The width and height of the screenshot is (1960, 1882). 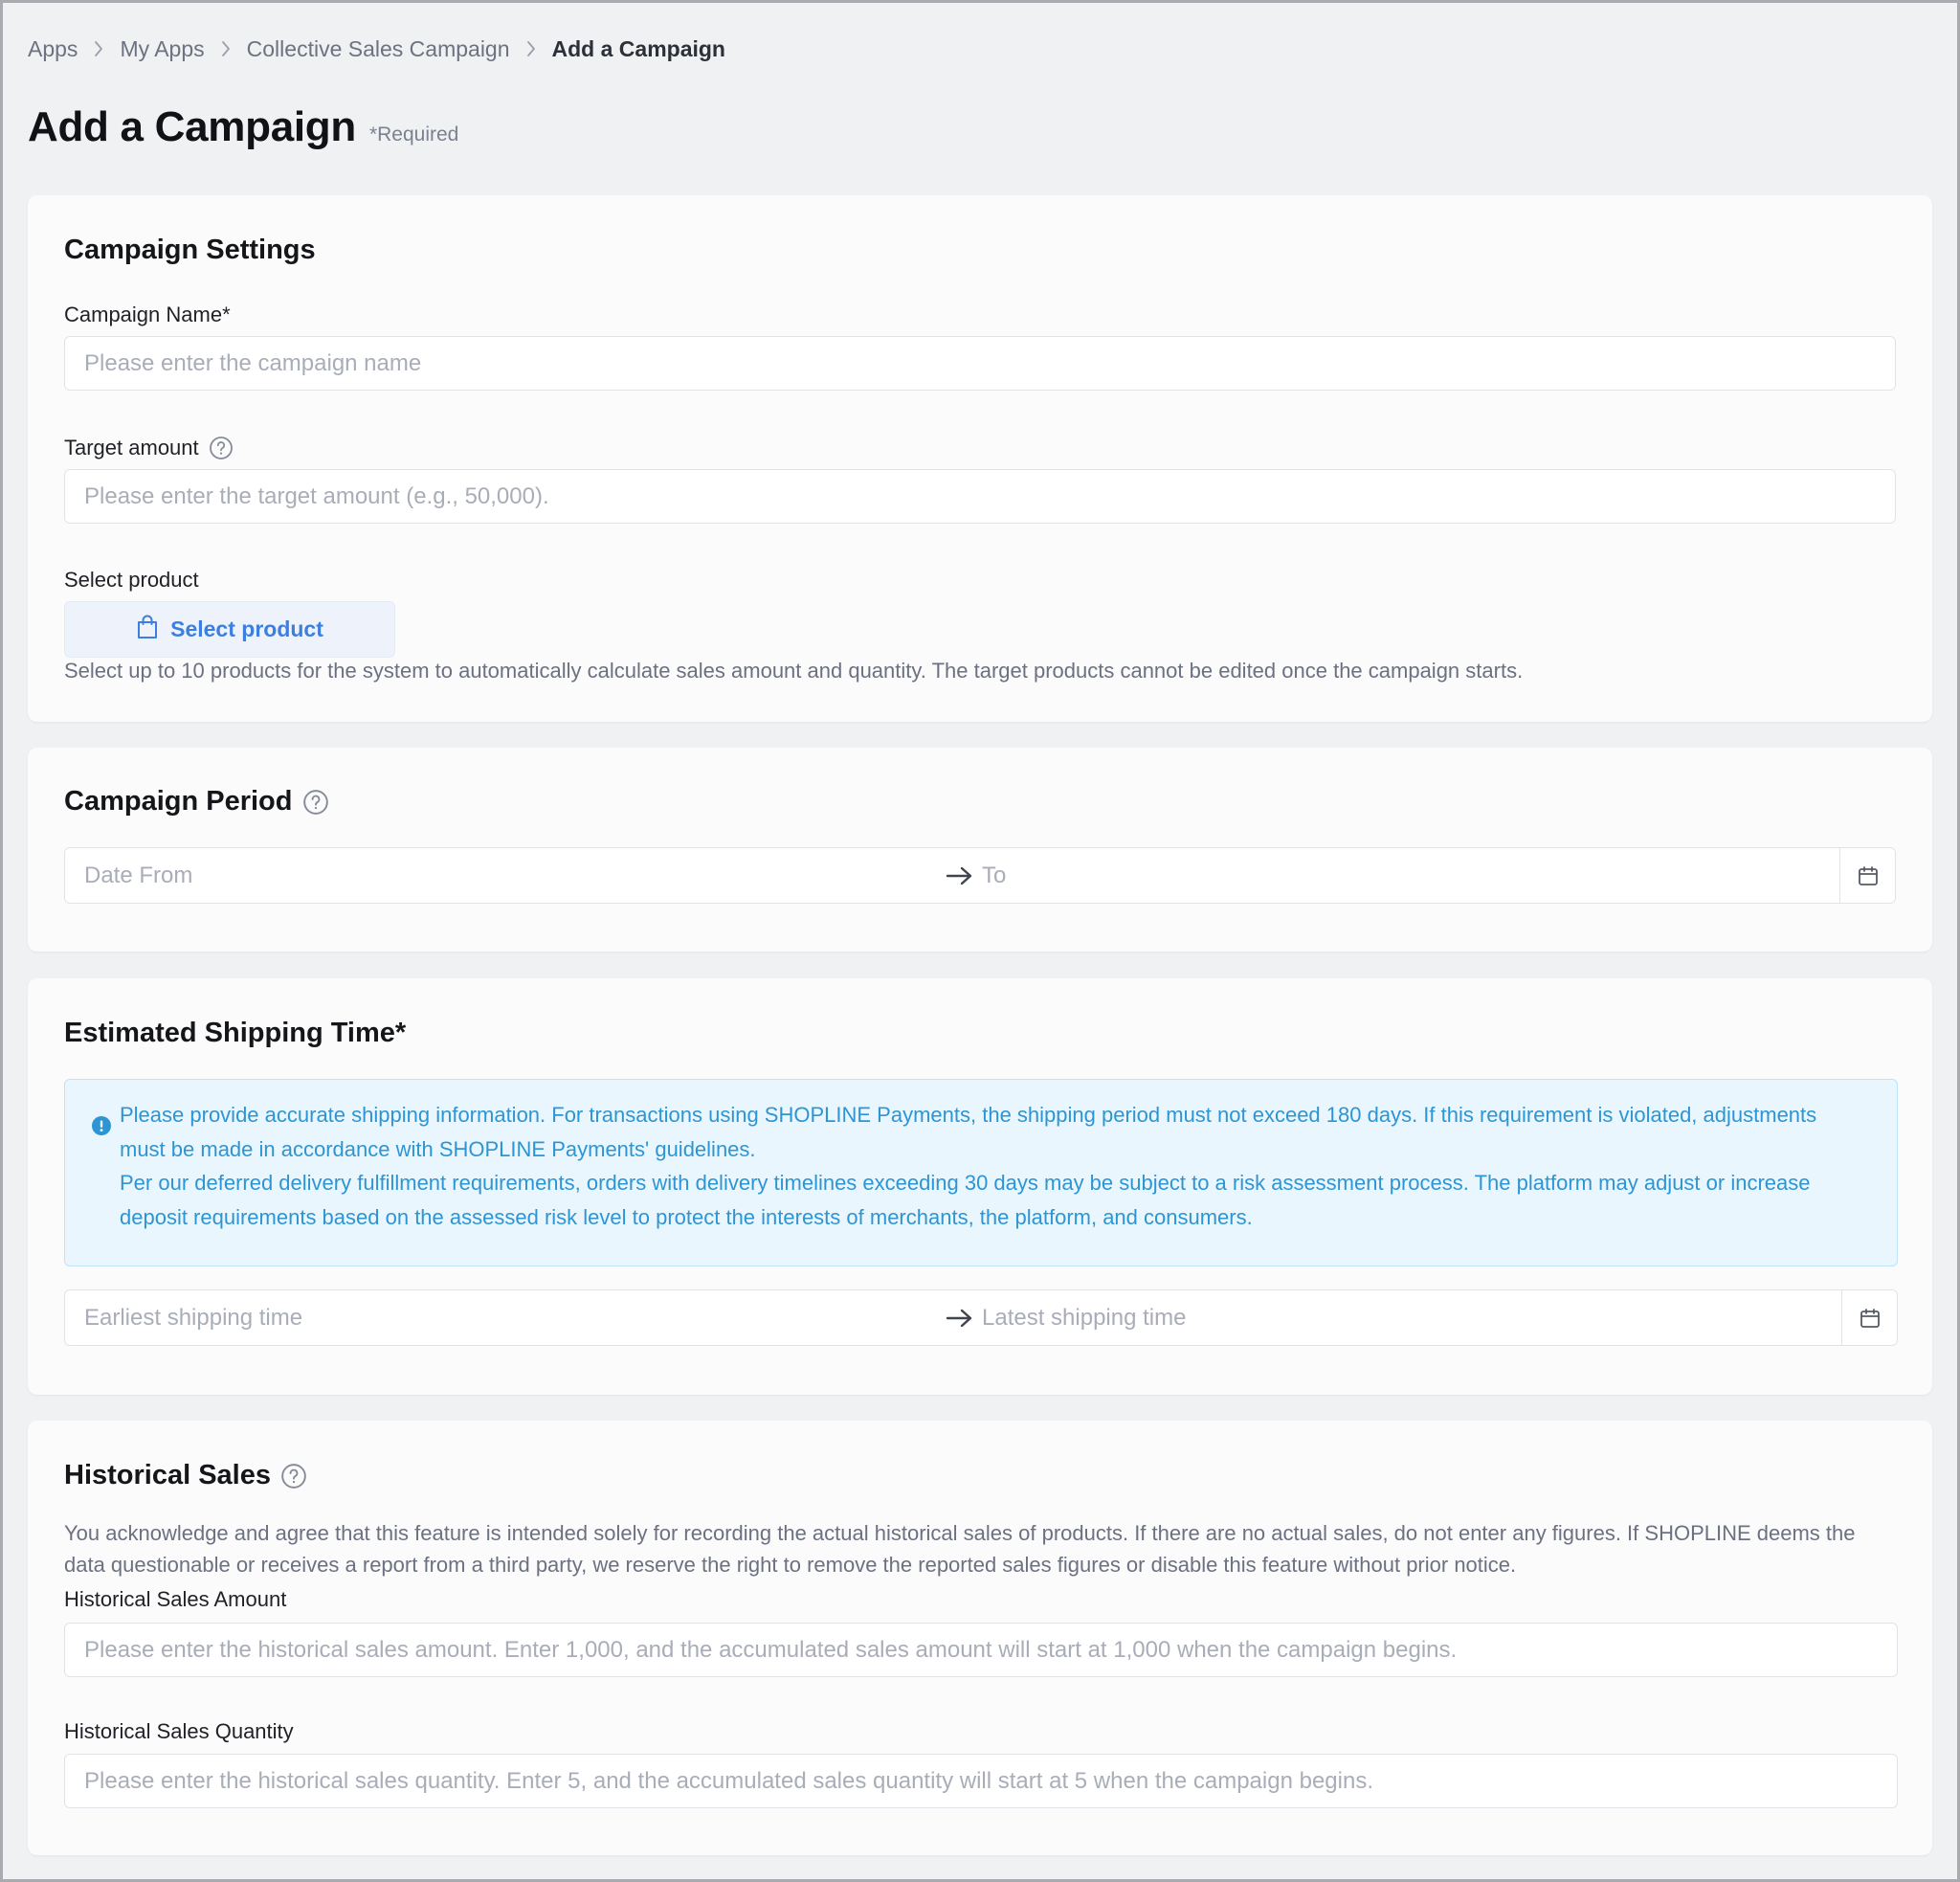 I want to click on historical-sales-amount-input, so click(x=981, y=1650).